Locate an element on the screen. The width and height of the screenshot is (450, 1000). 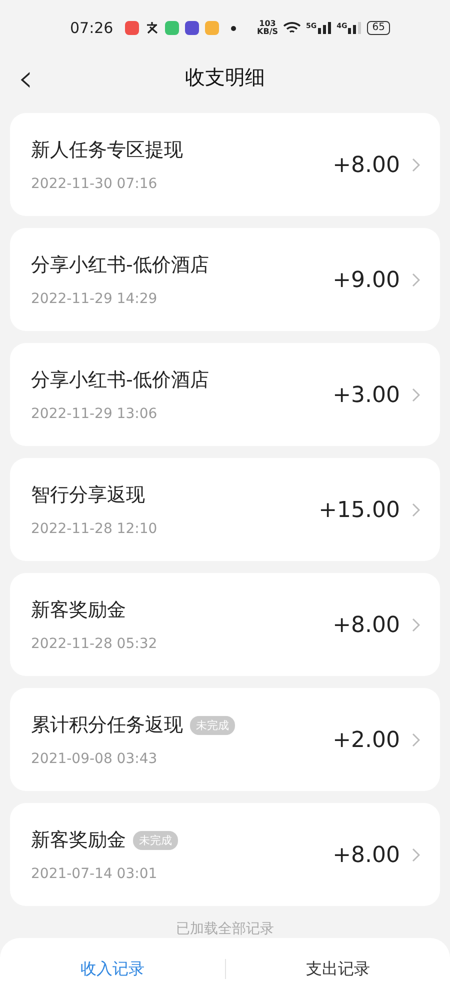
record-amount: +15.00 is located at coordinates (359, 510).